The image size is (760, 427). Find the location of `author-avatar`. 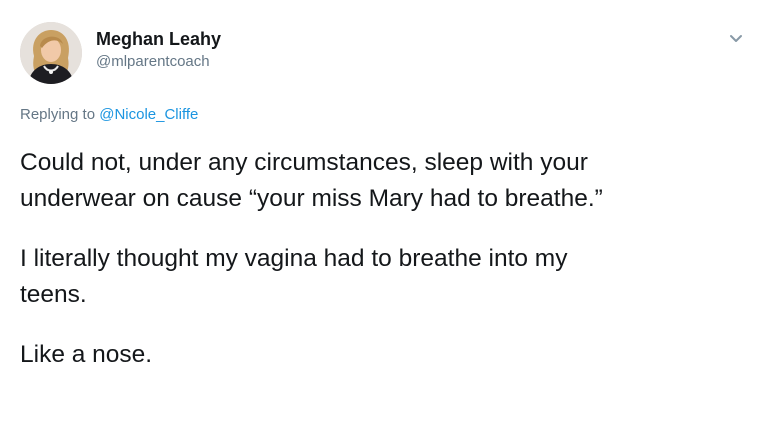

author-avatar is located at coordinates (51, 53).